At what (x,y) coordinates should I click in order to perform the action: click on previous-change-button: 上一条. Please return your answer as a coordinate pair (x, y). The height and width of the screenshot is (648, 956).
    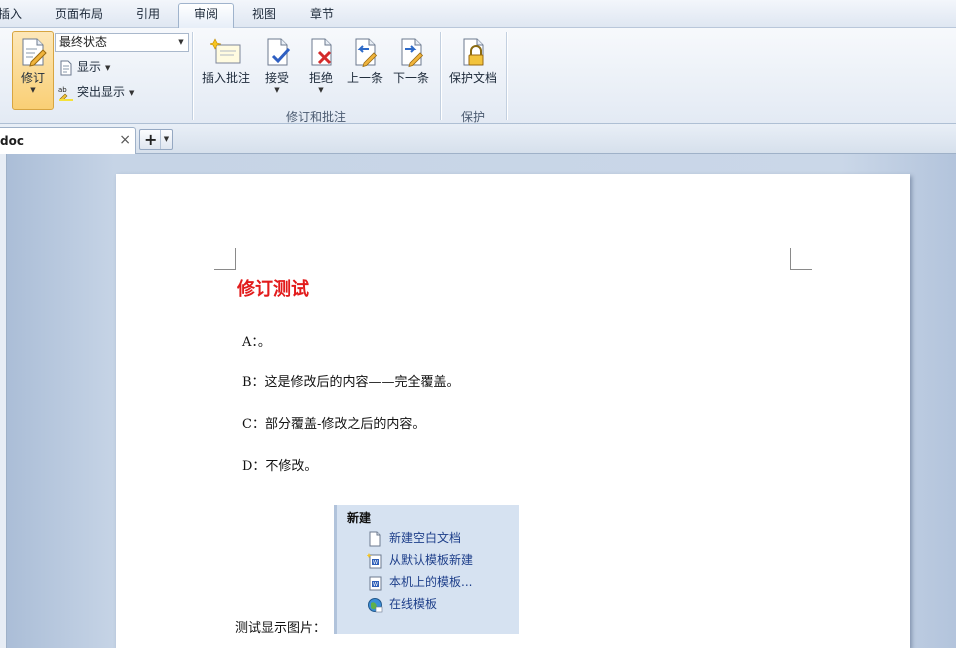
    Looking at the image, I should click on (365, 67).